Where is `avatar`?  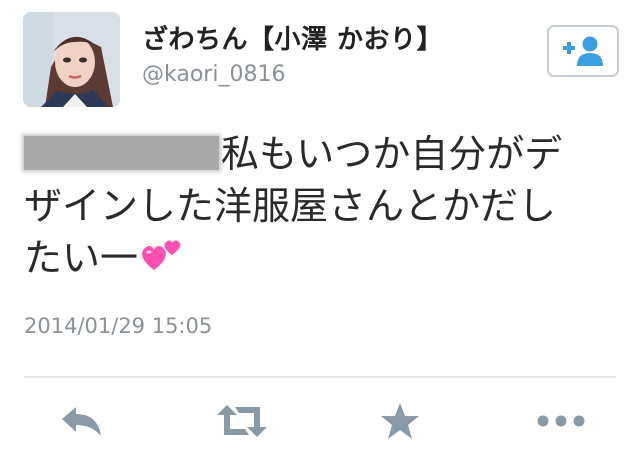
avatar is located at coordinates (71, 59).